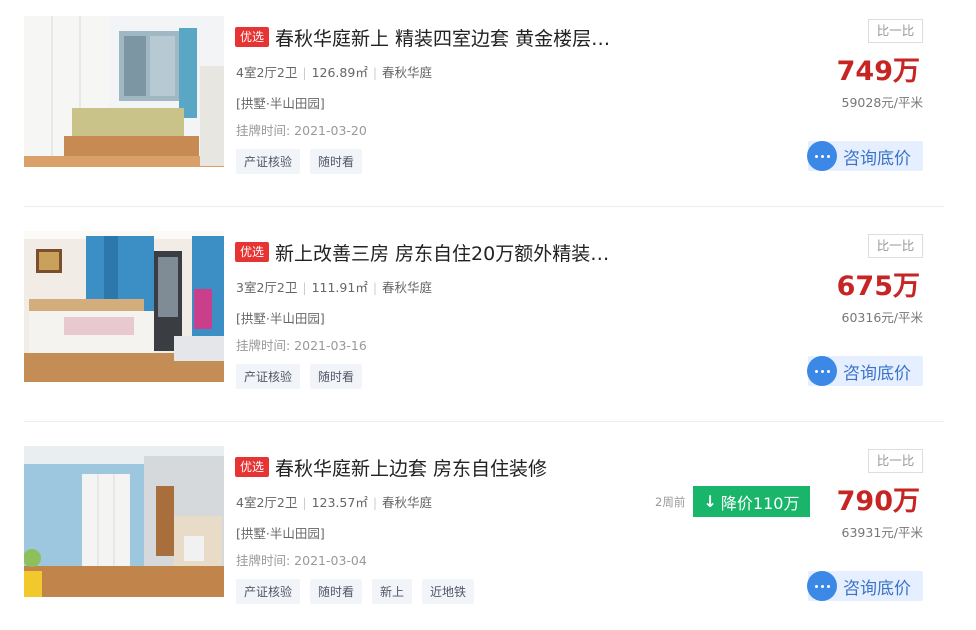 The height and width of the screenshot is (630, 976). I want to click on tag-list: 产证核验 随时看 新上 近地铁, so click(355, 591).